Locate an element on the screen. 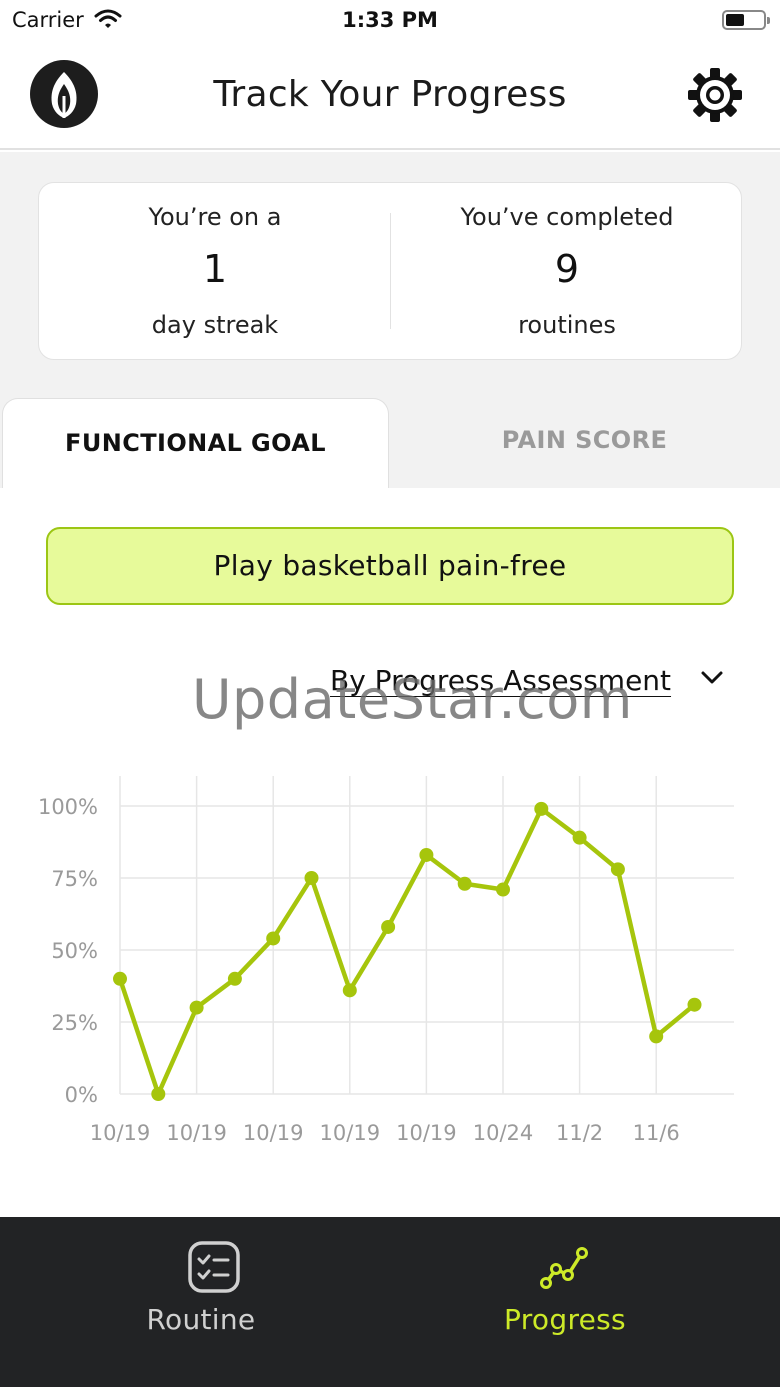 Image resolution: width=780 pixels, height=1387 pixels. y-tick-label: 0% is located at coordinates (81, 1095).